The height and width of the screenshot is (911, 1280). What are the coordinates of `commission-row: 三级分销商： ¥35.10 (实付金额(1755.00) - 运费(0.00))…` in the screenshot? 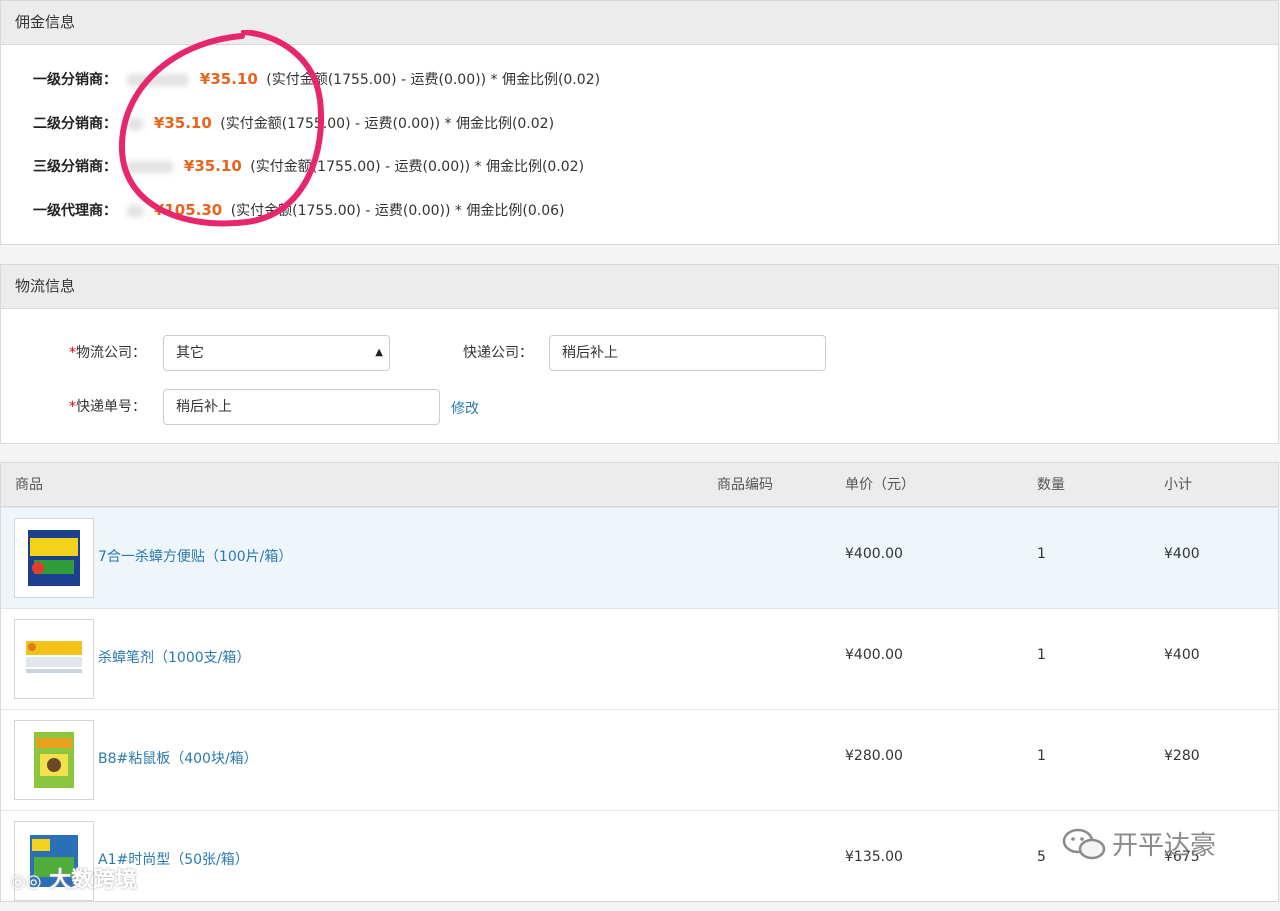 It's located at (308, 166).